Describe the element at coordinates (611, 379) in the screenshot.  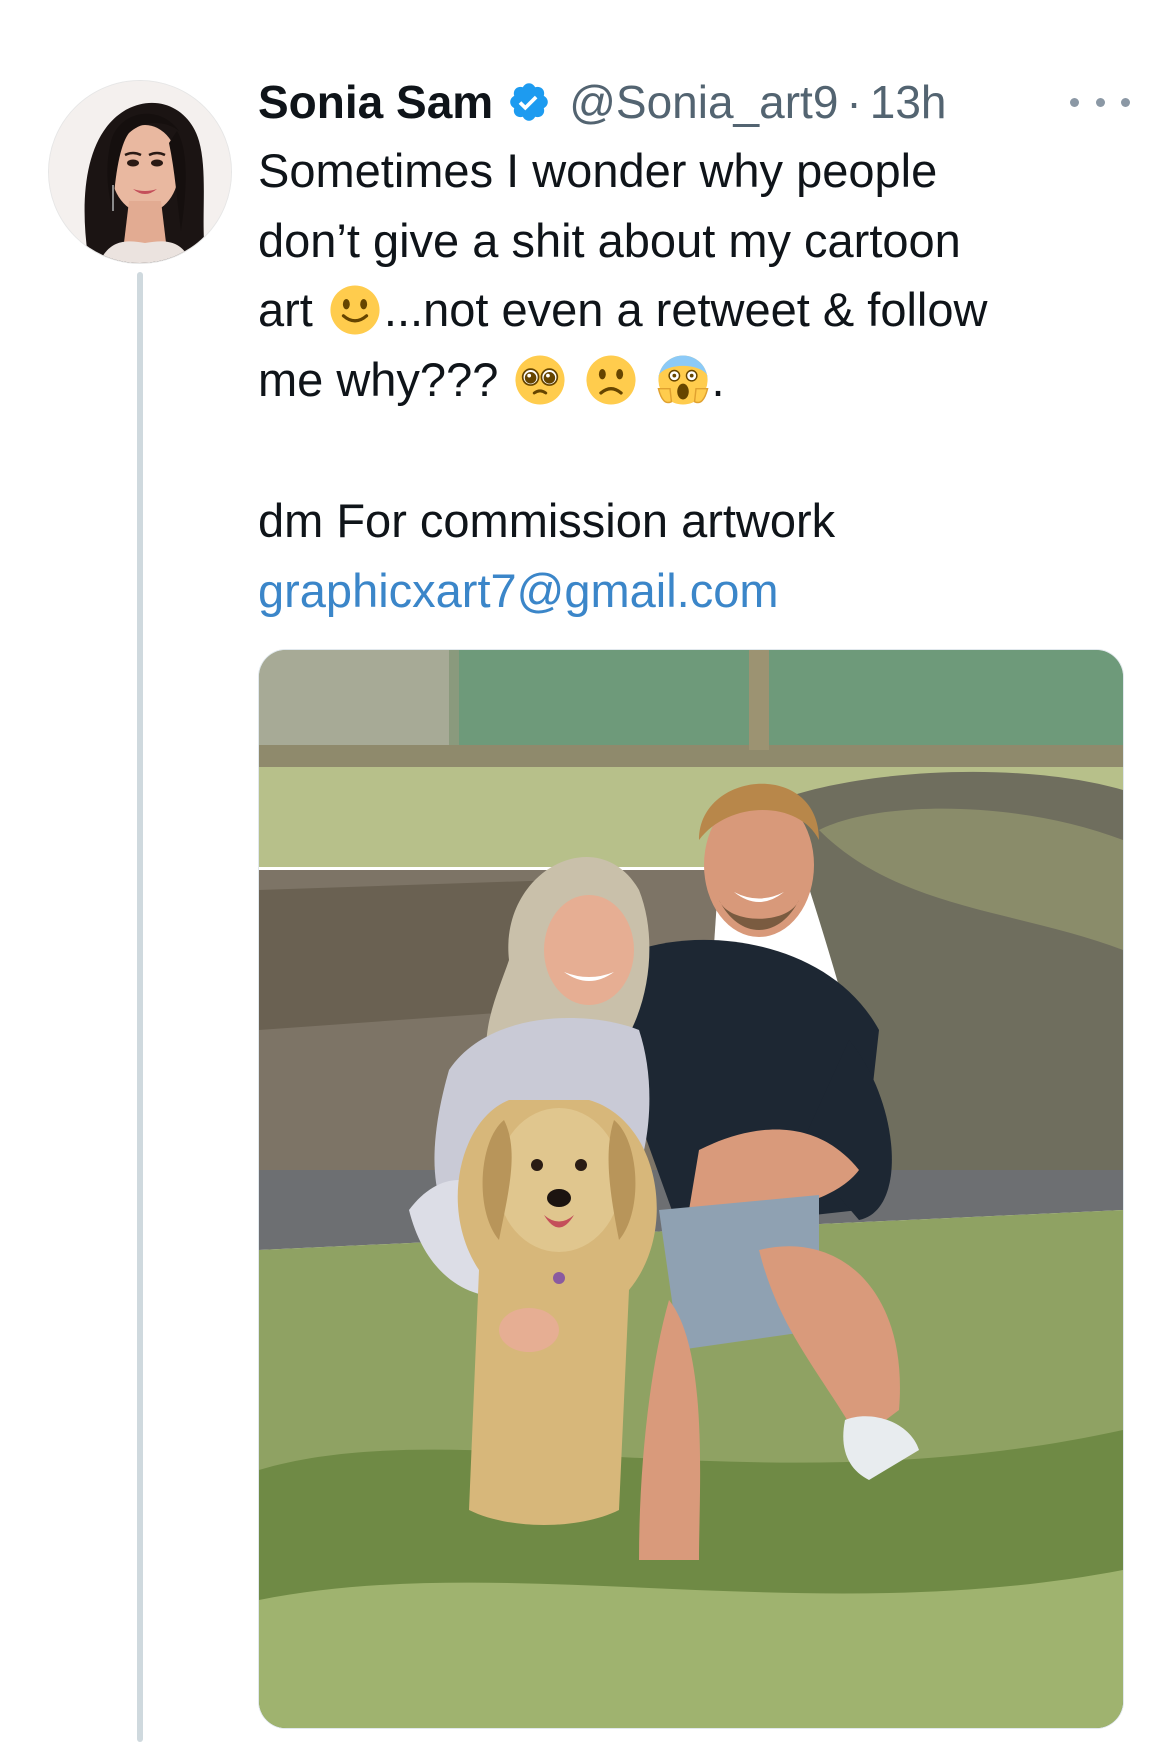
I see `slightly-frowning-face-emoji-icon` at that location.